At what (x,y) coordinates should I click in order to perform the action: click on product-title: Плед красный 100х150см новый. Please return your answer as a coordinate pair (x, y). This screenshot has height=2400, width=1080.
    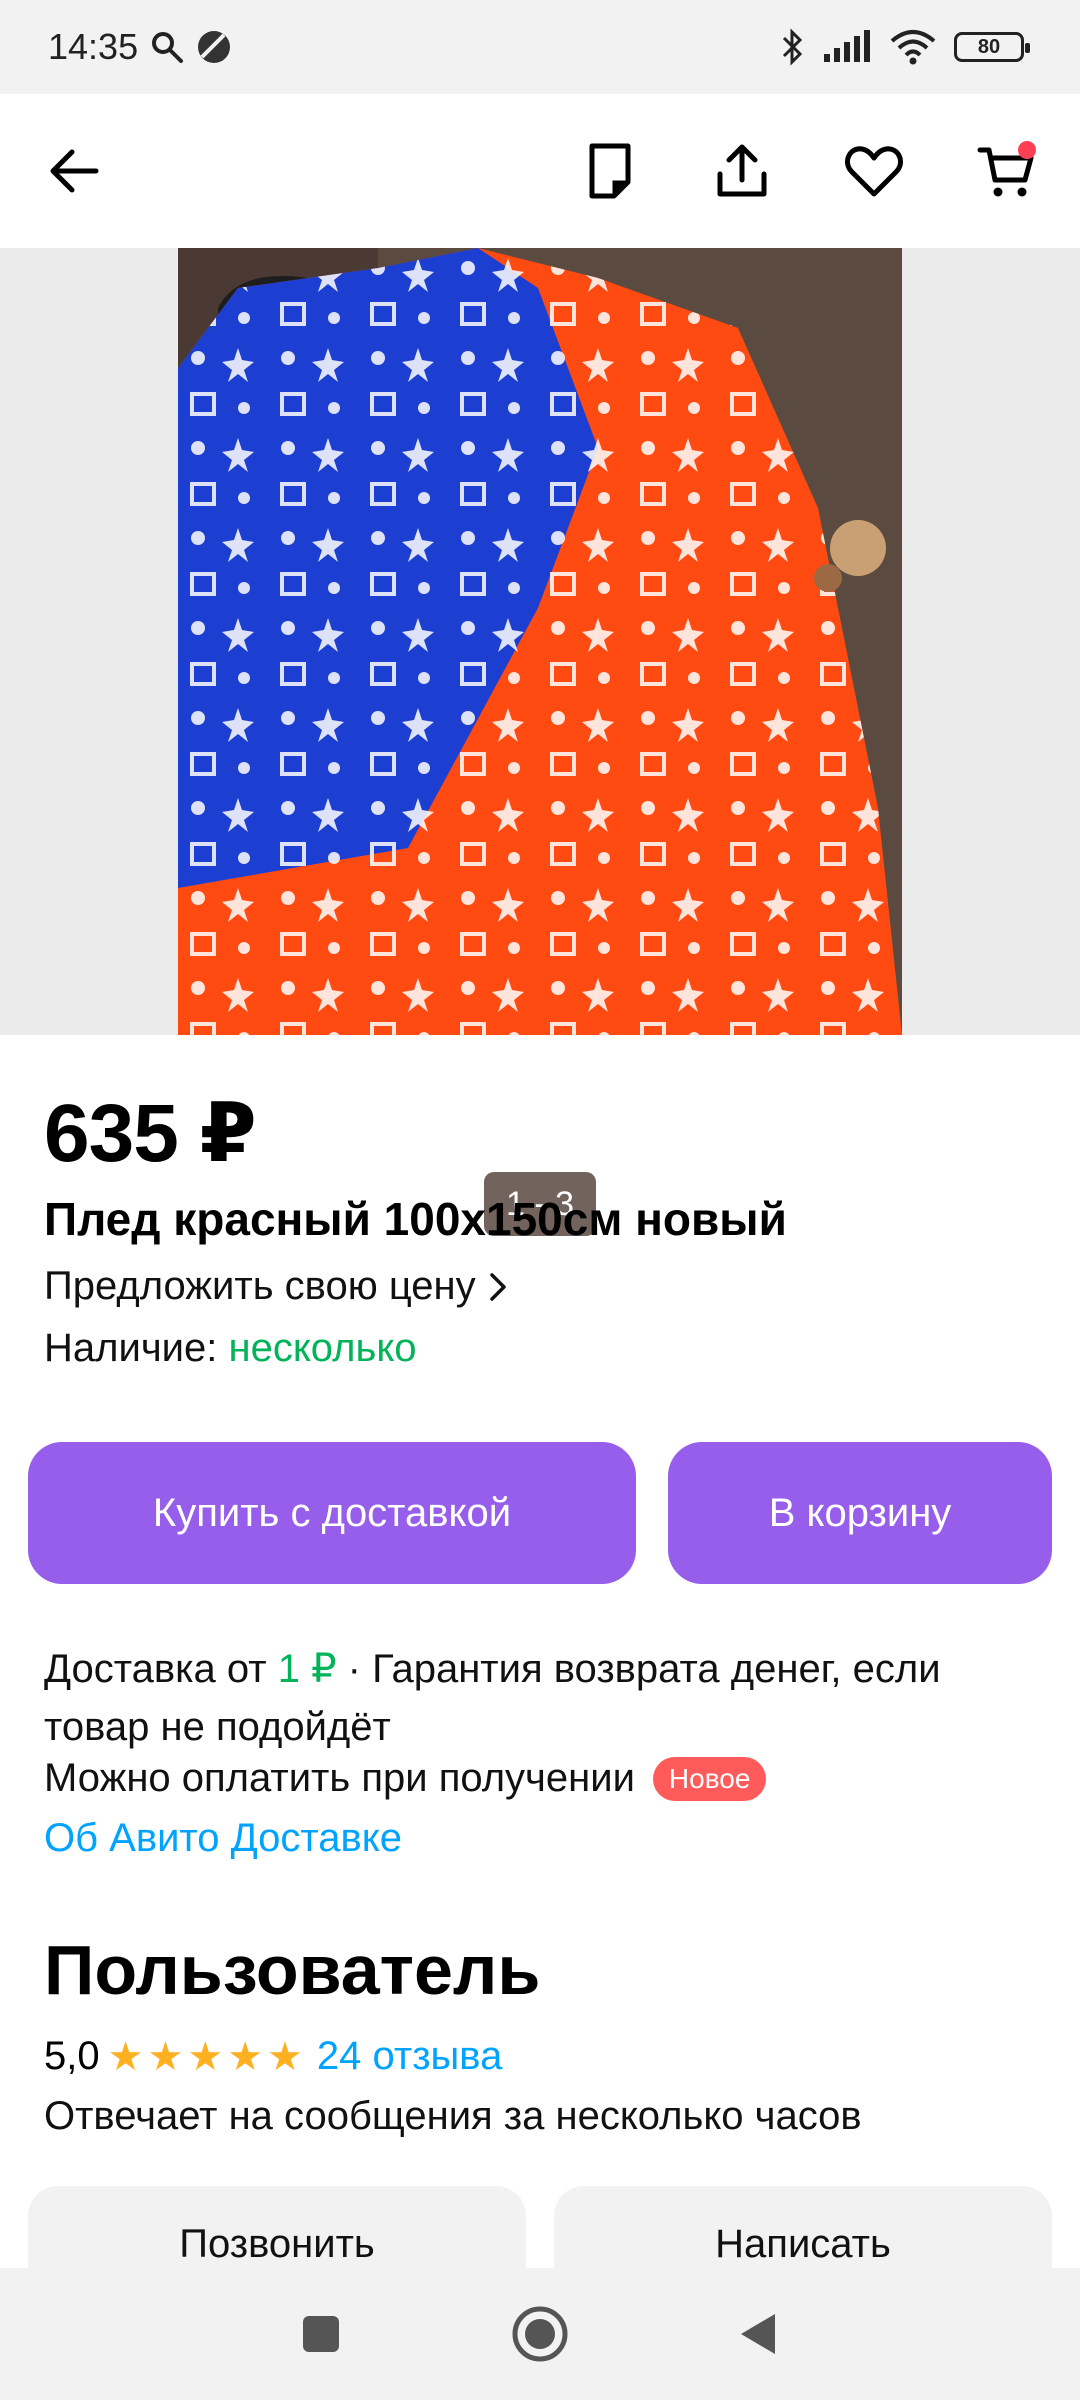
    Looking at the image, I should click on (415, 1219).